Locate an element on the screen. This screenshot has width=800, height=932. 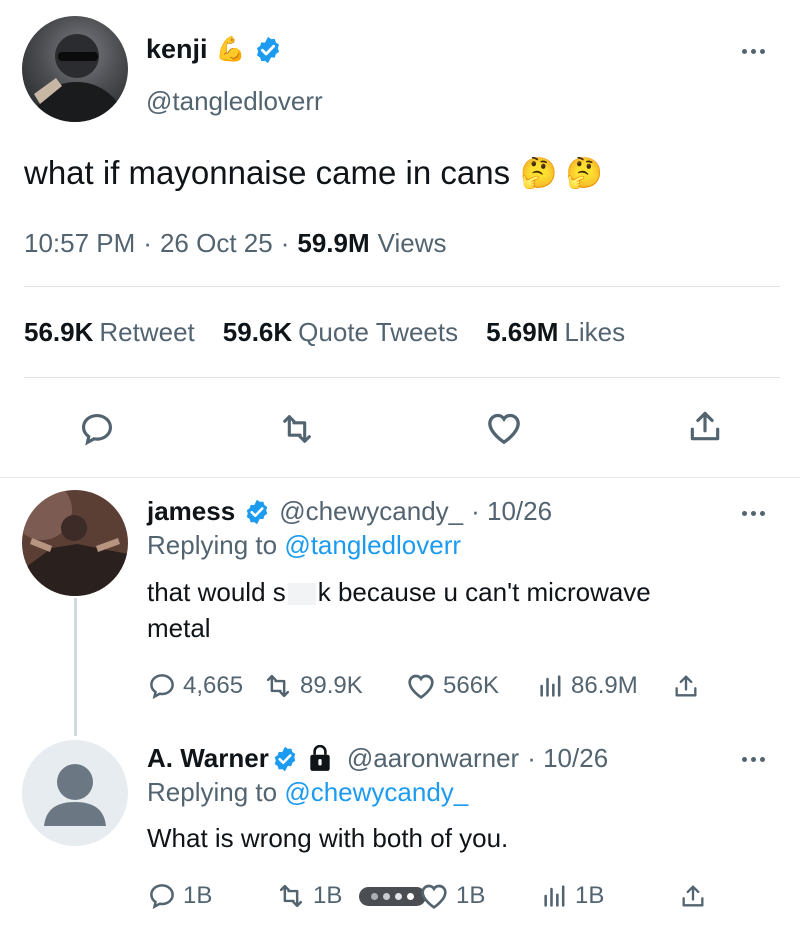
retweet-button is located at coordinates (297, 429).